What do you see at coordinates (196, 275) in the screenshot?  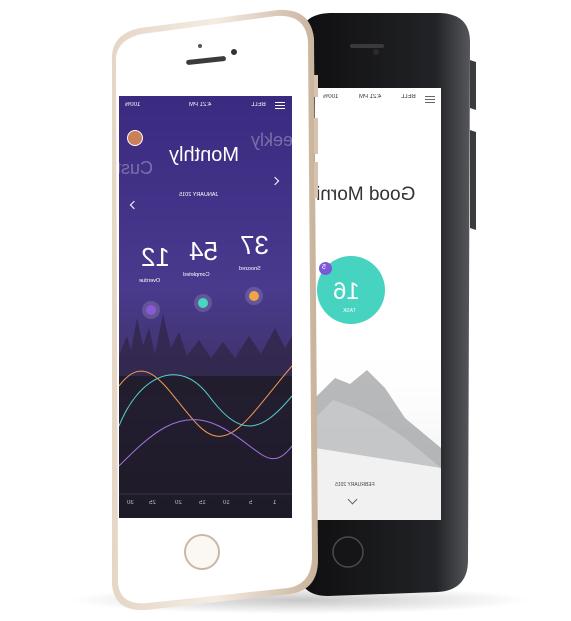 I see `stat-completed-label: Completed` at bounding box center [196, 275].